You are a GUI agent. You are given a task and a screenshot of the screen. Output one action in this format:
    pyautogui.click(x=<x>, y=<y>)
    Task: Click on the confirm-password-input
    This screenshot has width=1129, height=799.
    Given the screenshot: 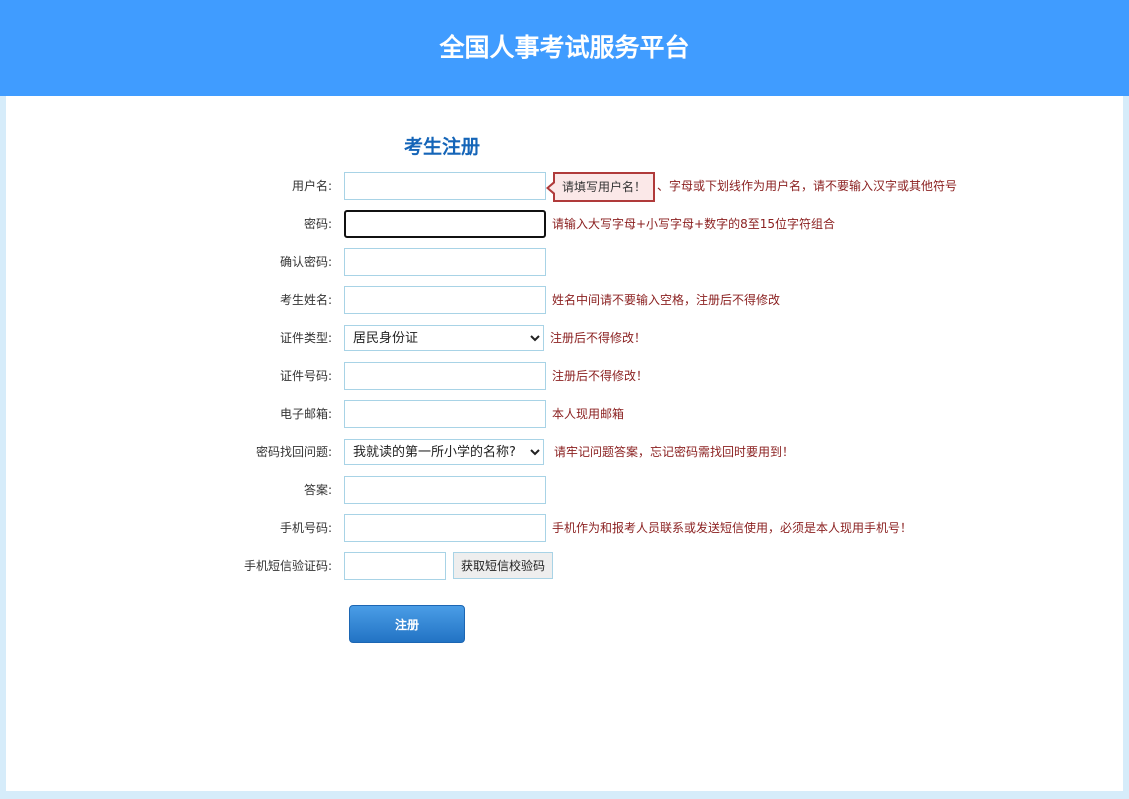 What is the action you would take?
    pyautogui.click(x=445, y=262)
    